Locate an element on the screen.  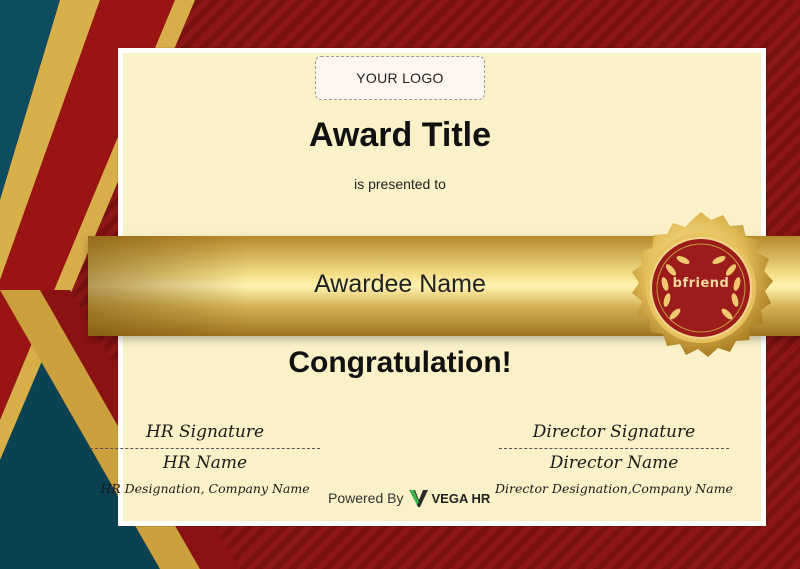
director-name: Director Name is located at coordinates (614, 463).